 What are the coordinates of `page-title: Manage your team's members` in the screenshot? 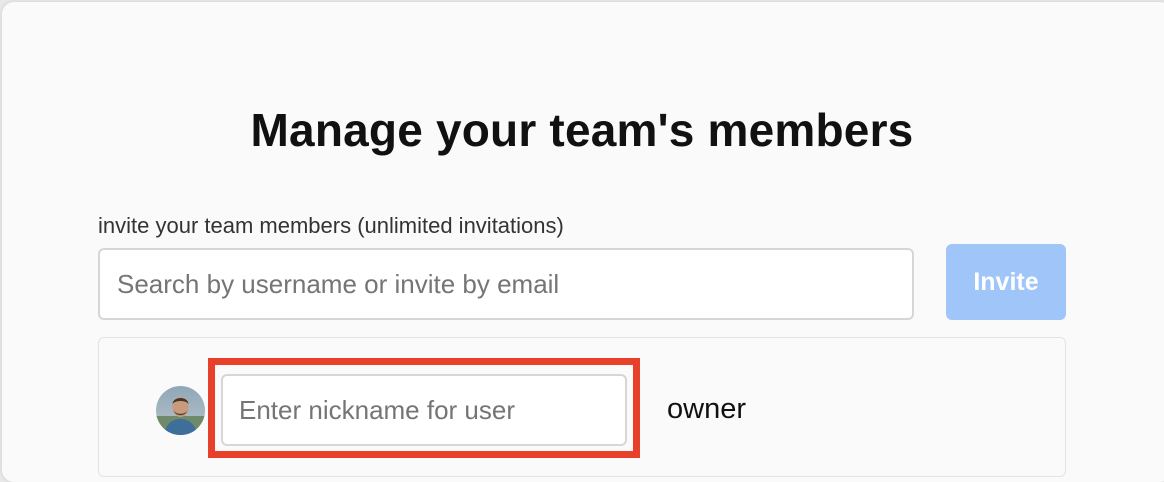 It's located at (582, 130).